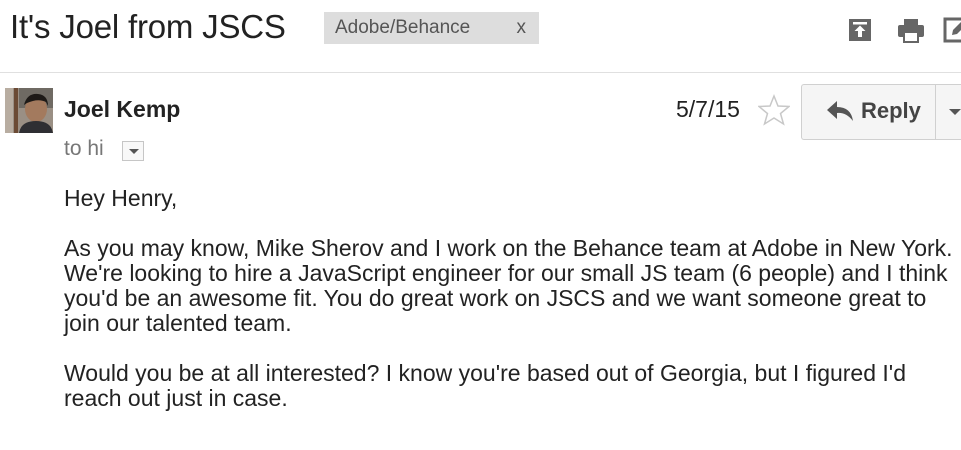  Describe the element at coordinates (403, 27) in the screenshot. I see `label-text: Adobe/Behance` at that location.